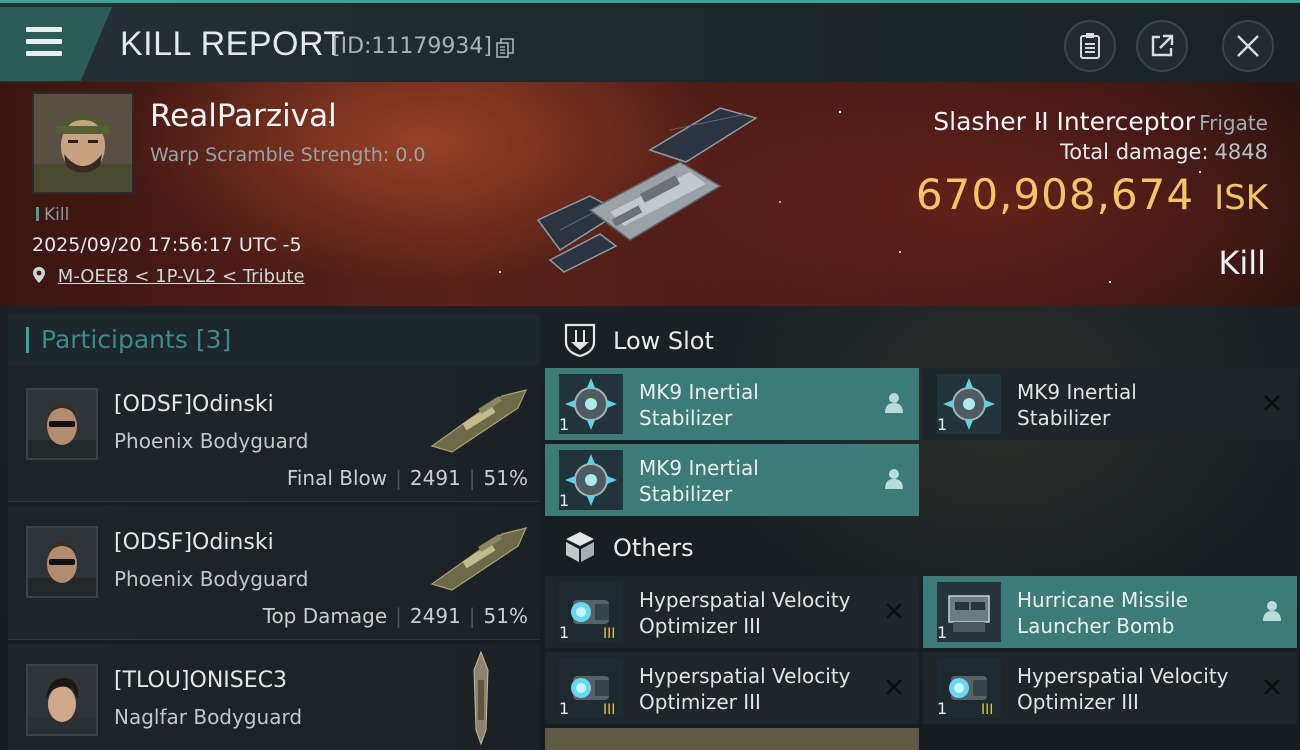 This screenshot has width=1300, height=750. I want to click on fitting-item: 1 Hurricane Missile Launcher Bomb, so click(1110, 612).